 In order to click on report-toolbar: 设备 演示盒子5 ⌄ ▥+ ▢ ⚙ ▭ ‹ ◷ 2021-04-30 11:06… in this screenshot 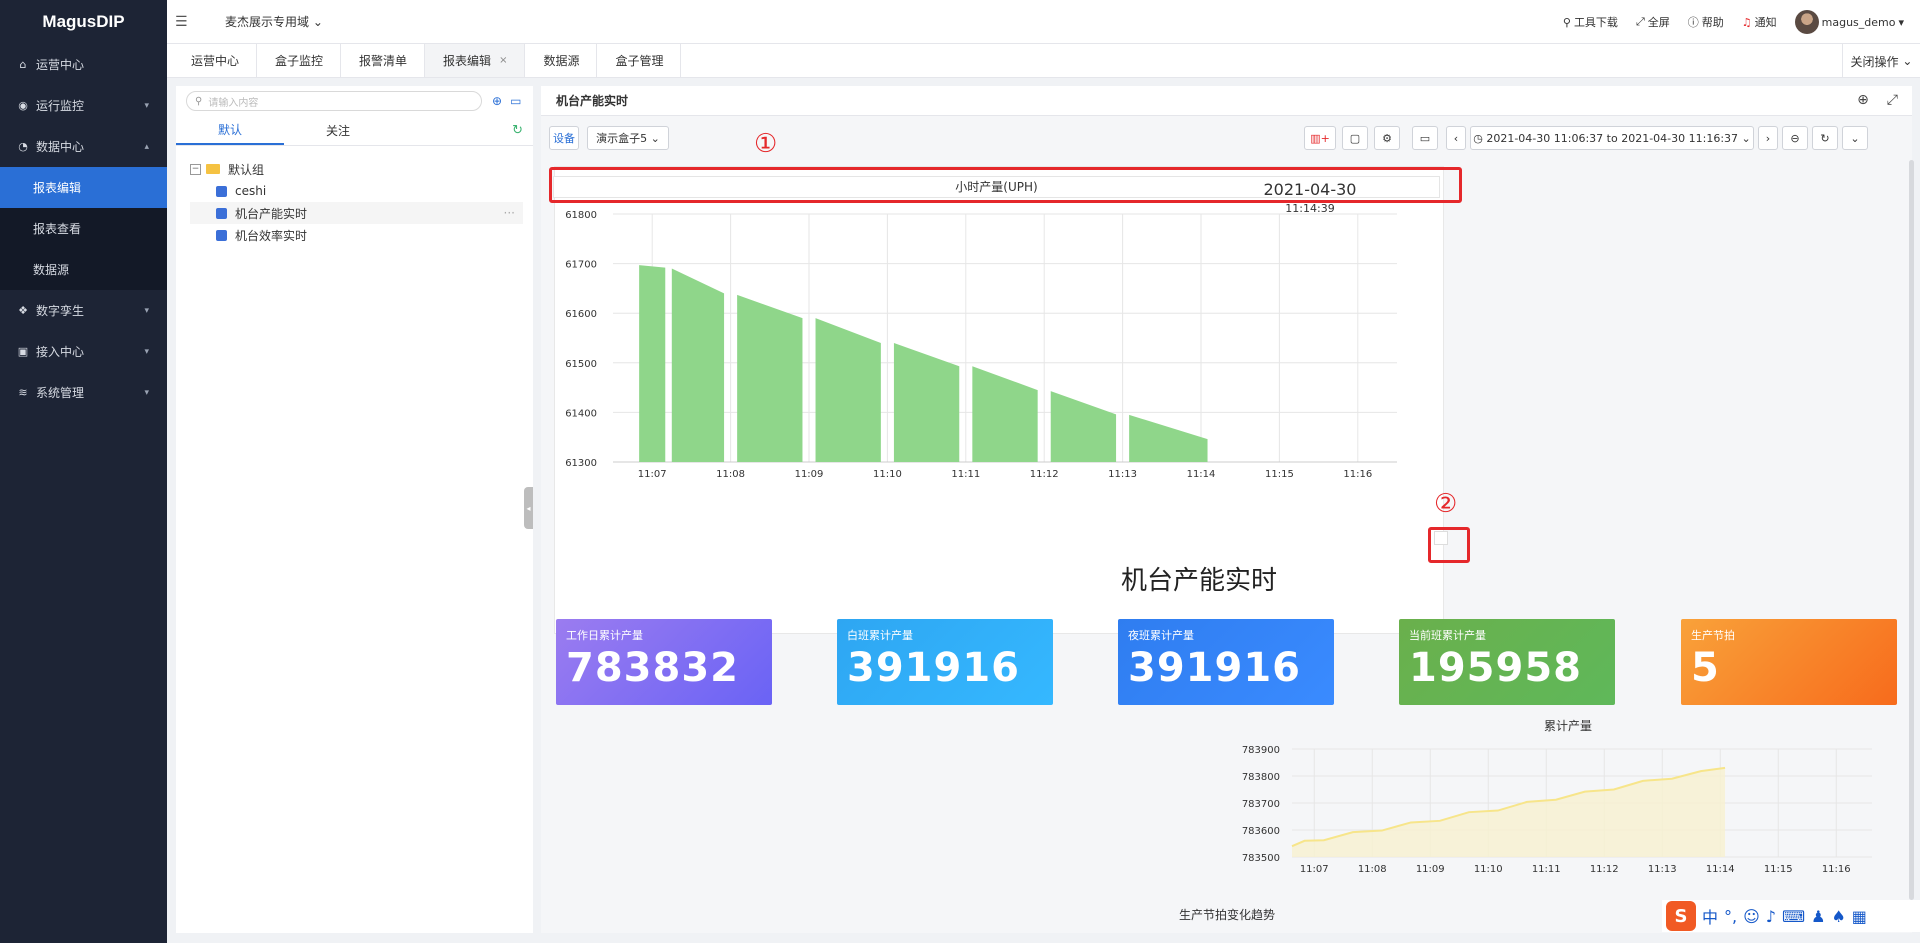, I will do `click(1225, 139)`.